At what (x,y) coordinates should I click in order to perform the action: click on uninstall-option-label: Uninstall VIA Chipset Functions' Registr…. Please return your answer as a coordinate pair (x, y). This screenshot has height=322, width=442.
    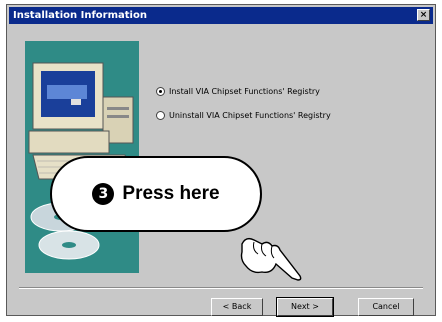
    Looking at the image, I should click on (250, 115).